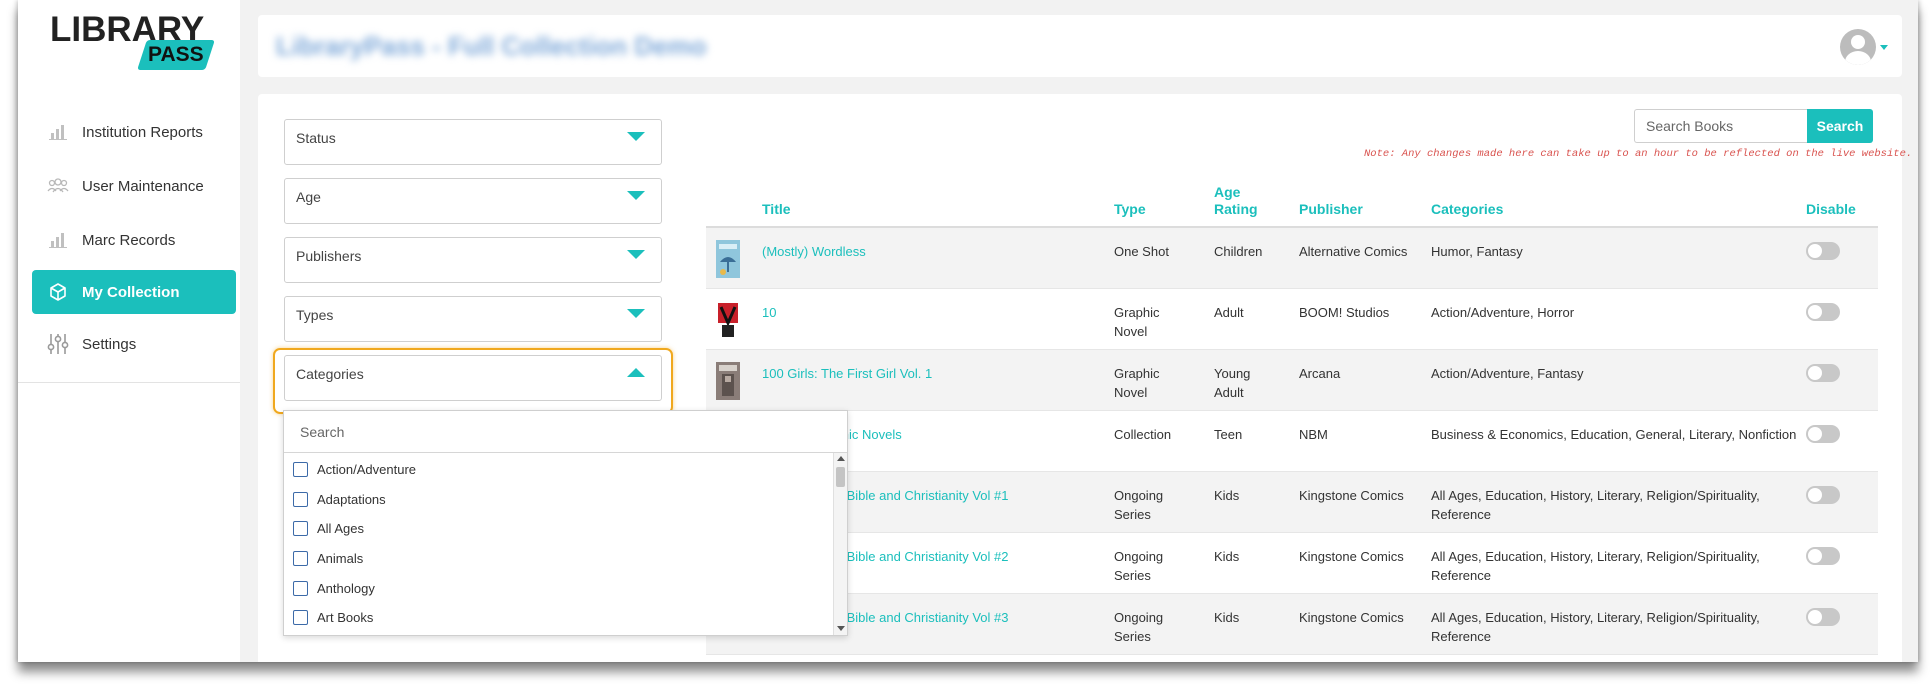 The height and width of the screenshot is (698, 1932). What do you see at coordinates (558, 529) in the screenshot?
I see `category-option: All Ages` at bounding box center [558, 529].